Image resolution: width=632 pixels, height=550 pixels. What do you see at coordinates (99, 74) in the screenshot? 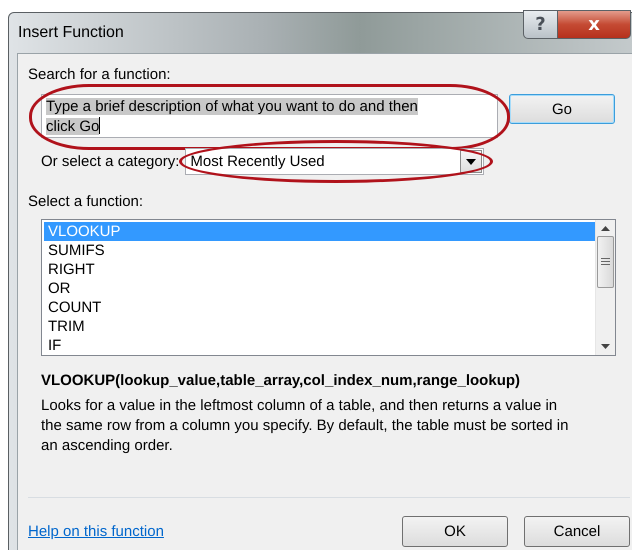
I see `search-label: Search for a function:` at bounding box center [99, 74].